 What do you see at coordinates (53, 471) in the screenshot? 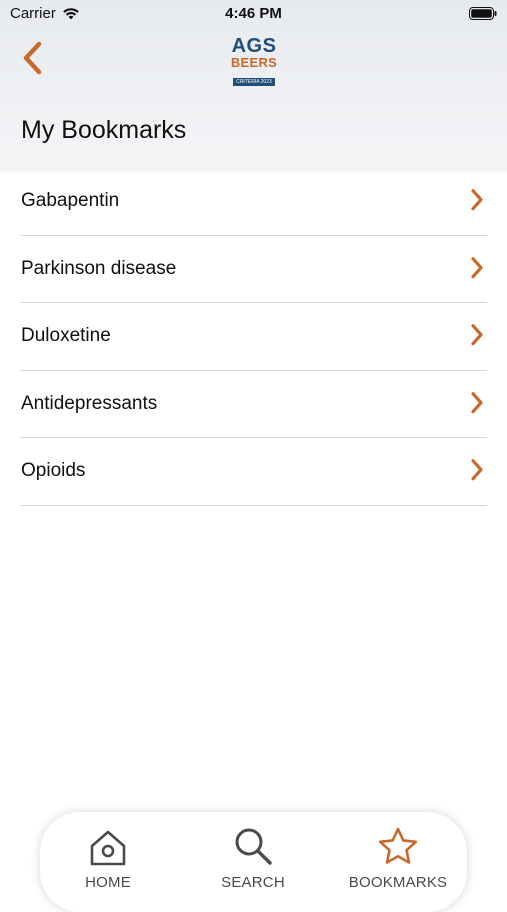
I see `bookmark-label: Opioids` at bounding box center [53, 471].